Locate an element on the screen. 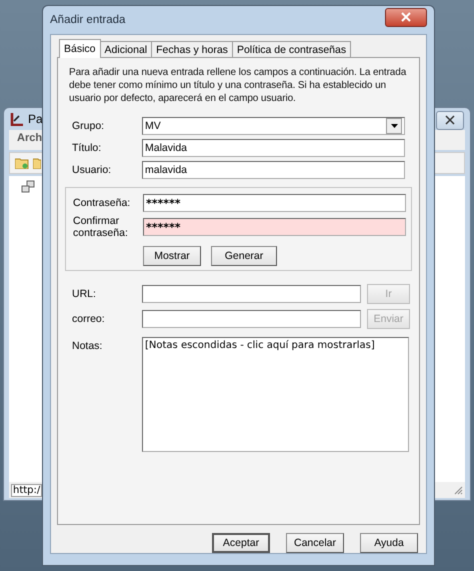 The height and width of the screenshot is (571, 474). dropdown-arrow-icon is located at coordinates (394, 126).